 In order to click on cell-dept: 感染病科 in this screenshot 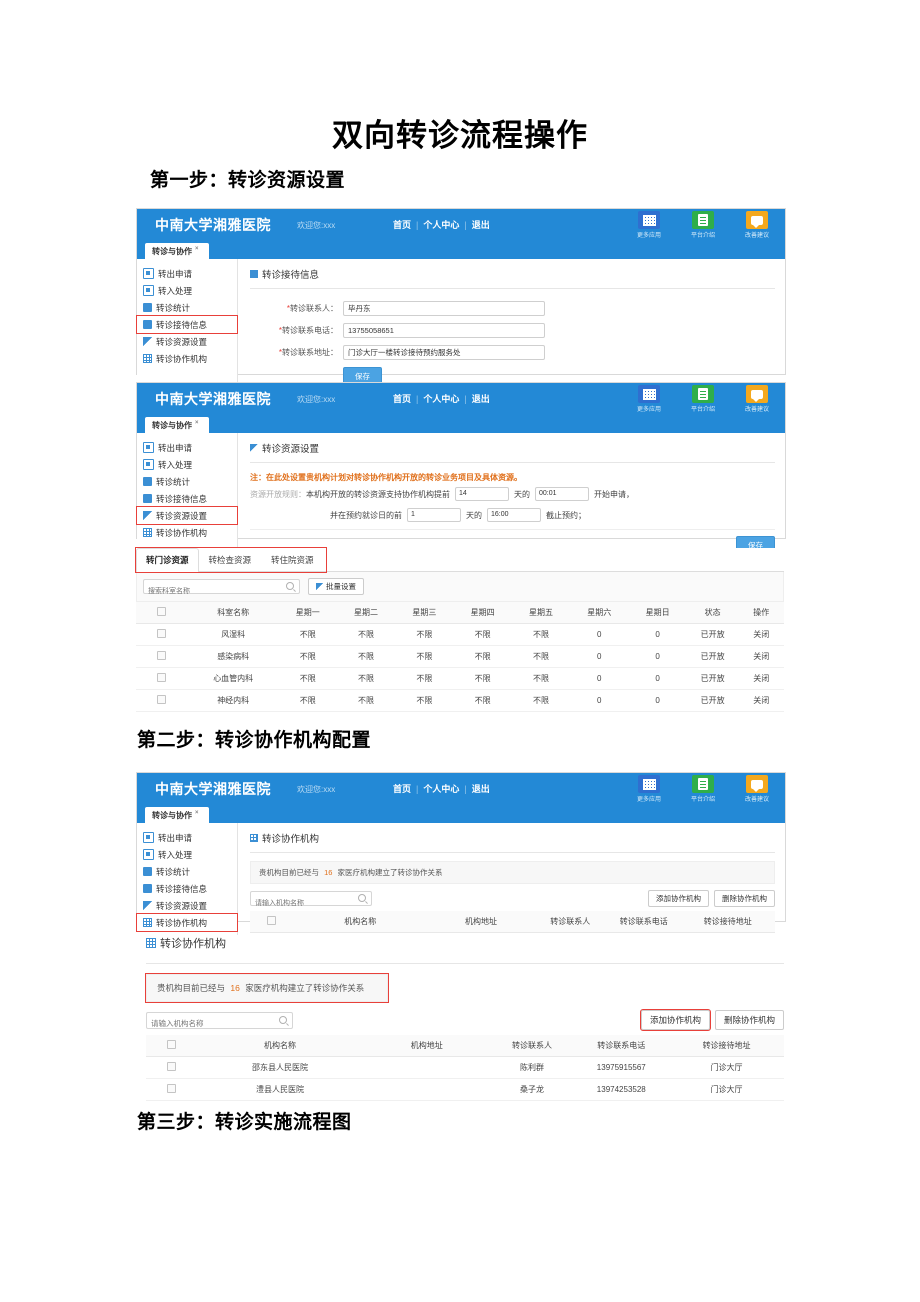, I will do `click(233, 656)`.